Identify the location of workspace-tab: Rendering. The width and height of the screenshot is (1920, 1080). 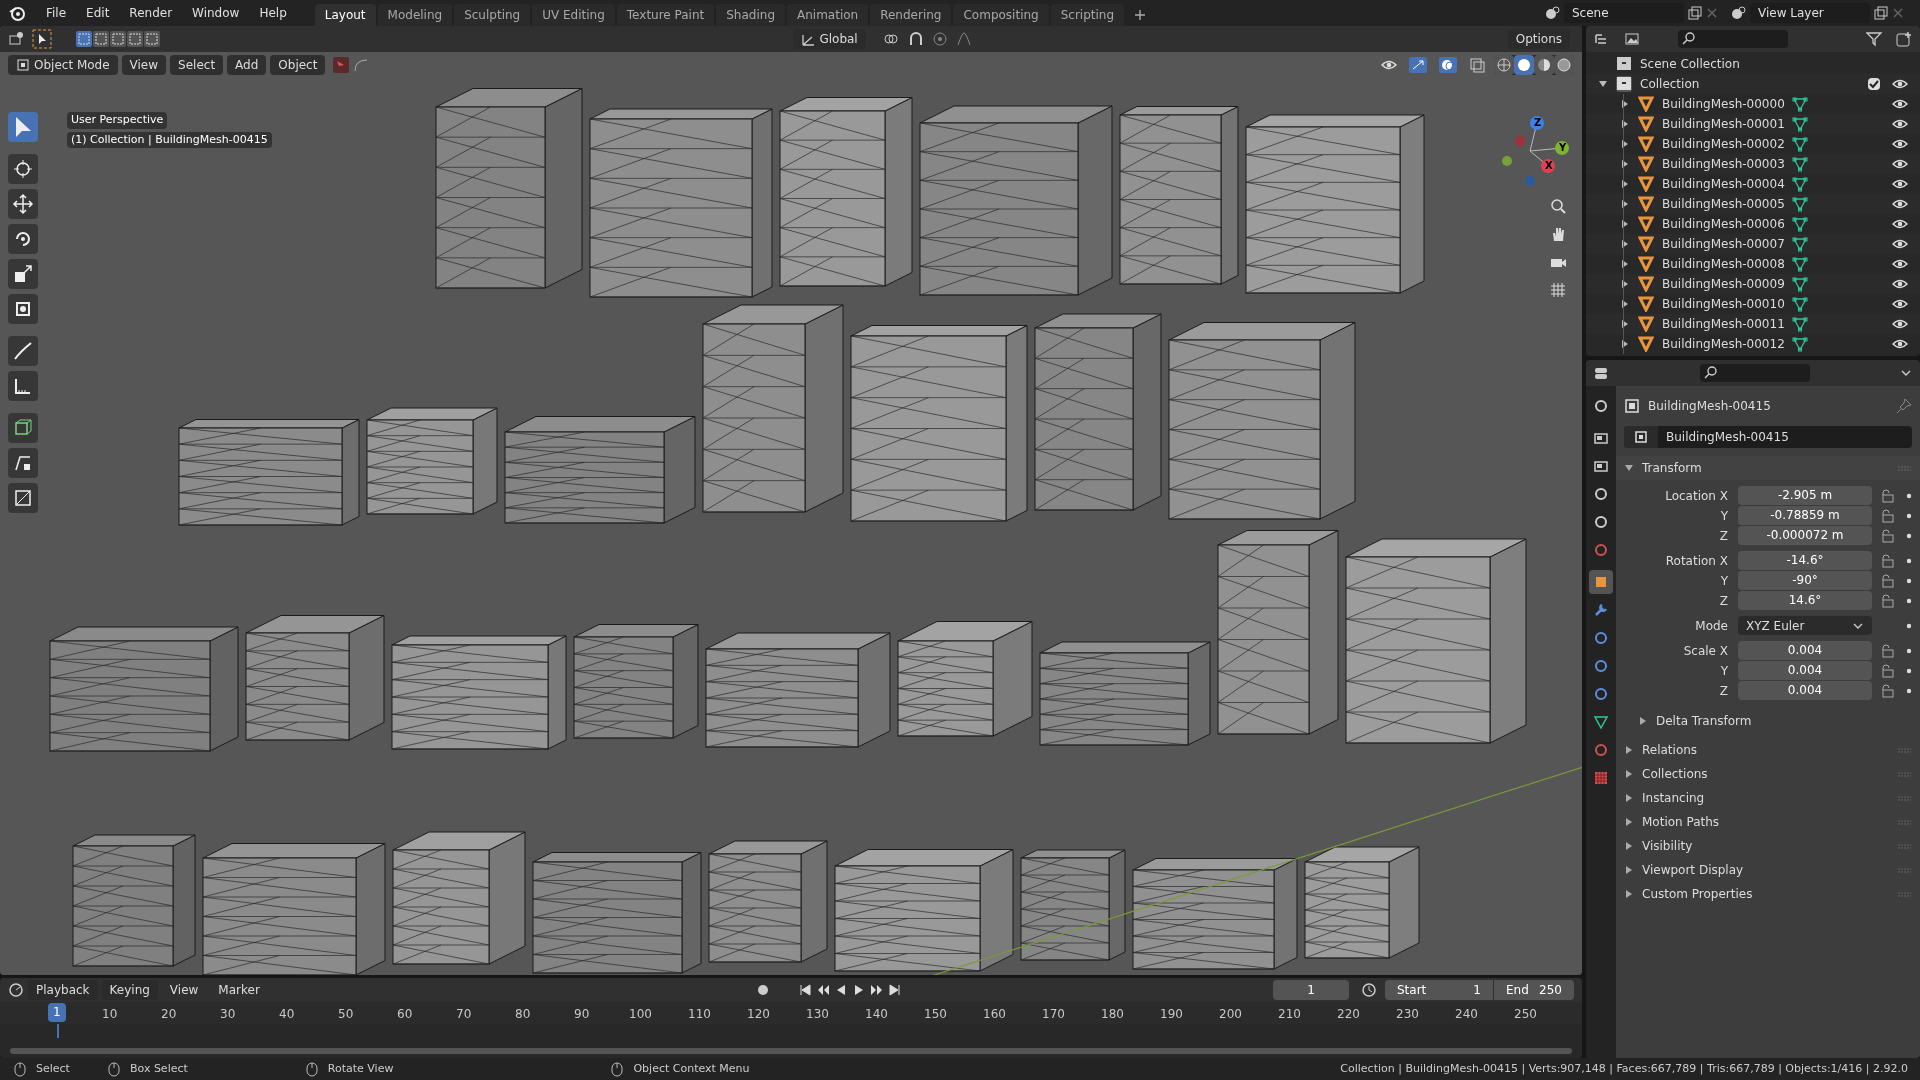
(911, 15).